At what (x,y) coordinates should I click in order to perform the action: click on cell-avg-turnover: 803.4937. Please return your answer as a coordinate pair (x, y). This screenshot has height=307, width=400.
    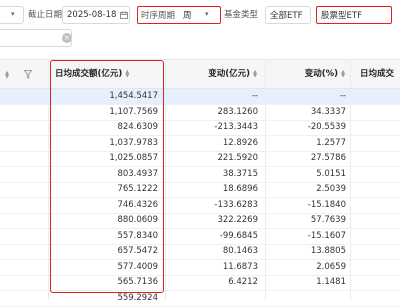
    Looking at the image, I should click on (137, 173).